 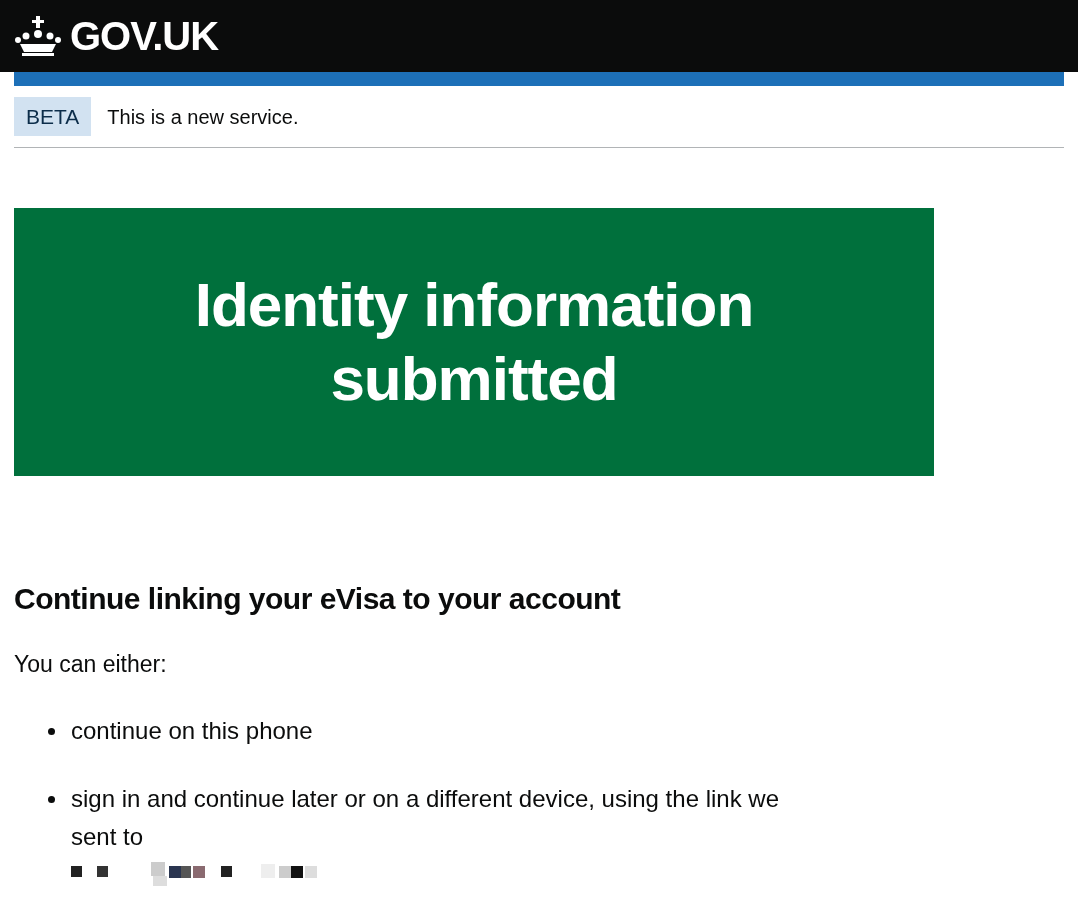 What do you see at coordinates (203, 117) in the screenshot?
I see `phase-banner-text: This is a new service.` at bounding box center [203, 117].